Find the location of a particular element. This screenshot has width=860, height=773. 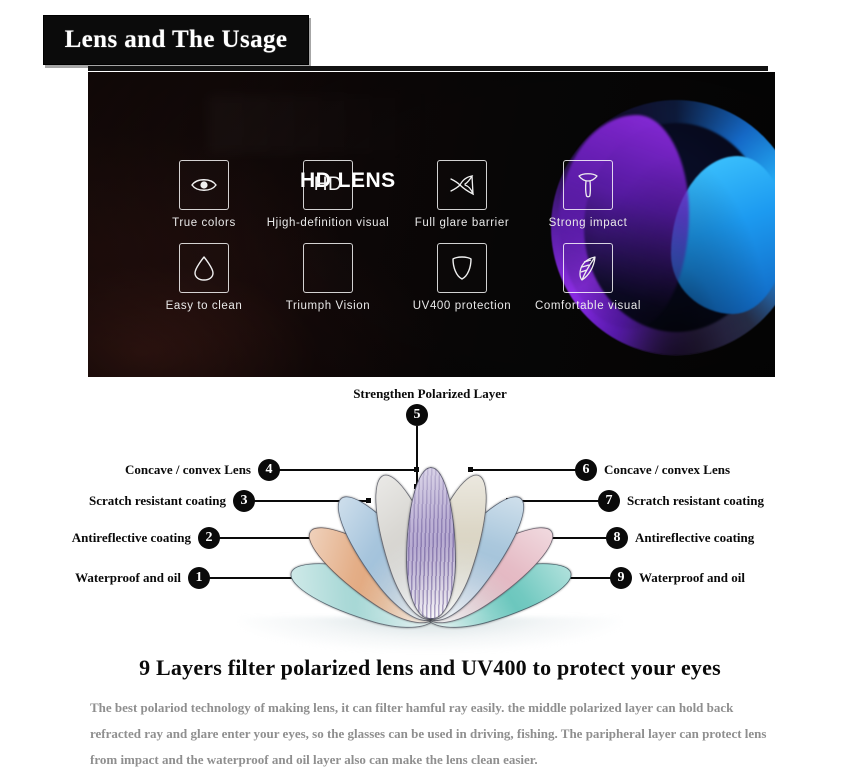

callout-badge-8: 8 is located at coordinates (617, 538).